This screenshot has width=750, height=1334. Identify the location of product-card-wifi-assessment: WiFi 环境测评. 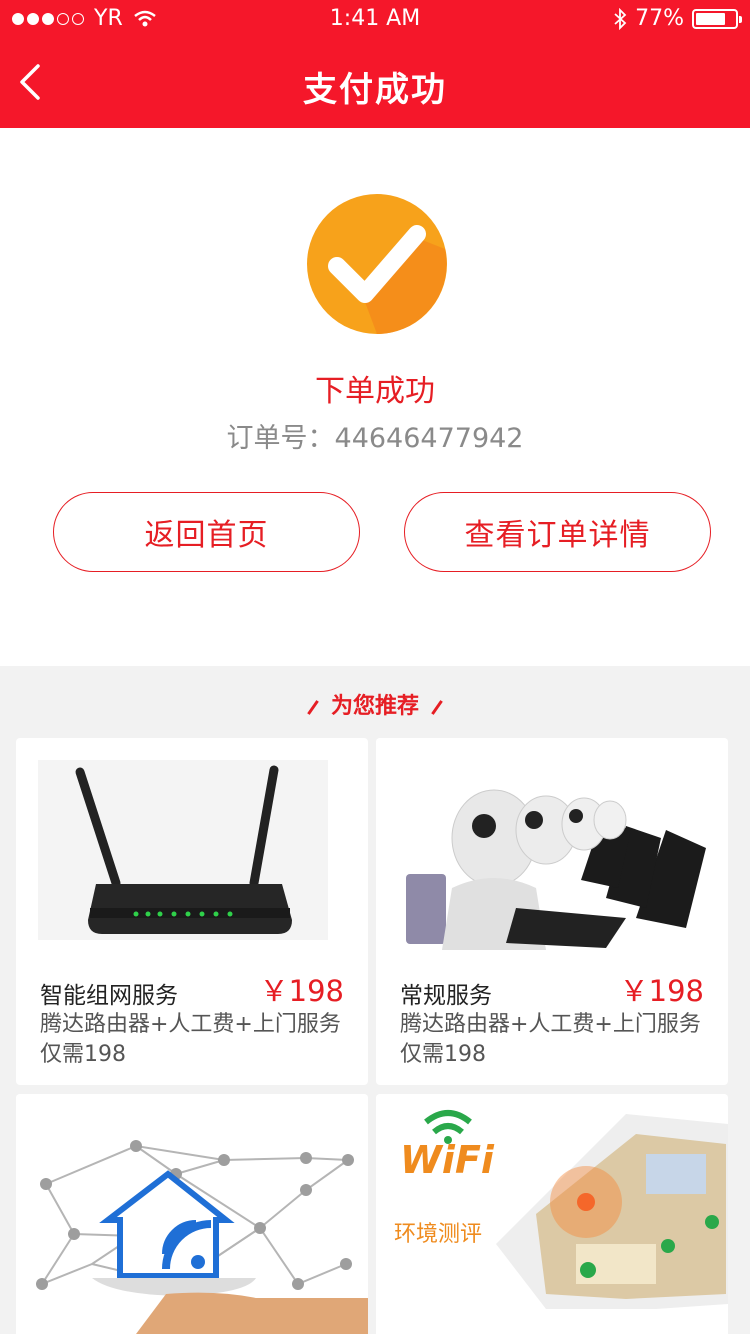
(552, 1214).